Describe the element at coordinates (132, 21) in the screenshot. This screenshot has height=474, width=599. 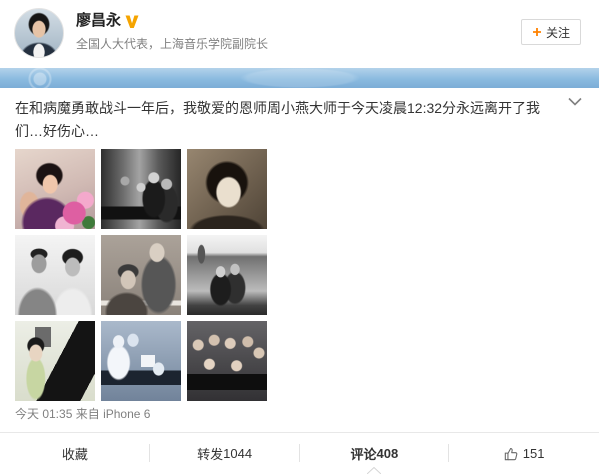
I see `verified-v-icon` at that location.